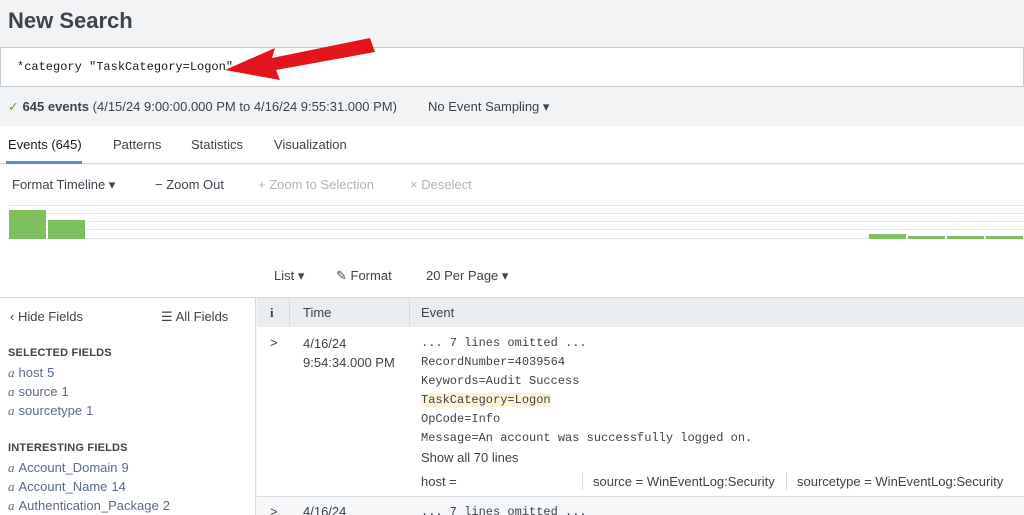 This screenshot has height=515, width=1024. Describe the element at coordinates (13, 106) in the screenshot. I see `check-icon: ✓` at that location.